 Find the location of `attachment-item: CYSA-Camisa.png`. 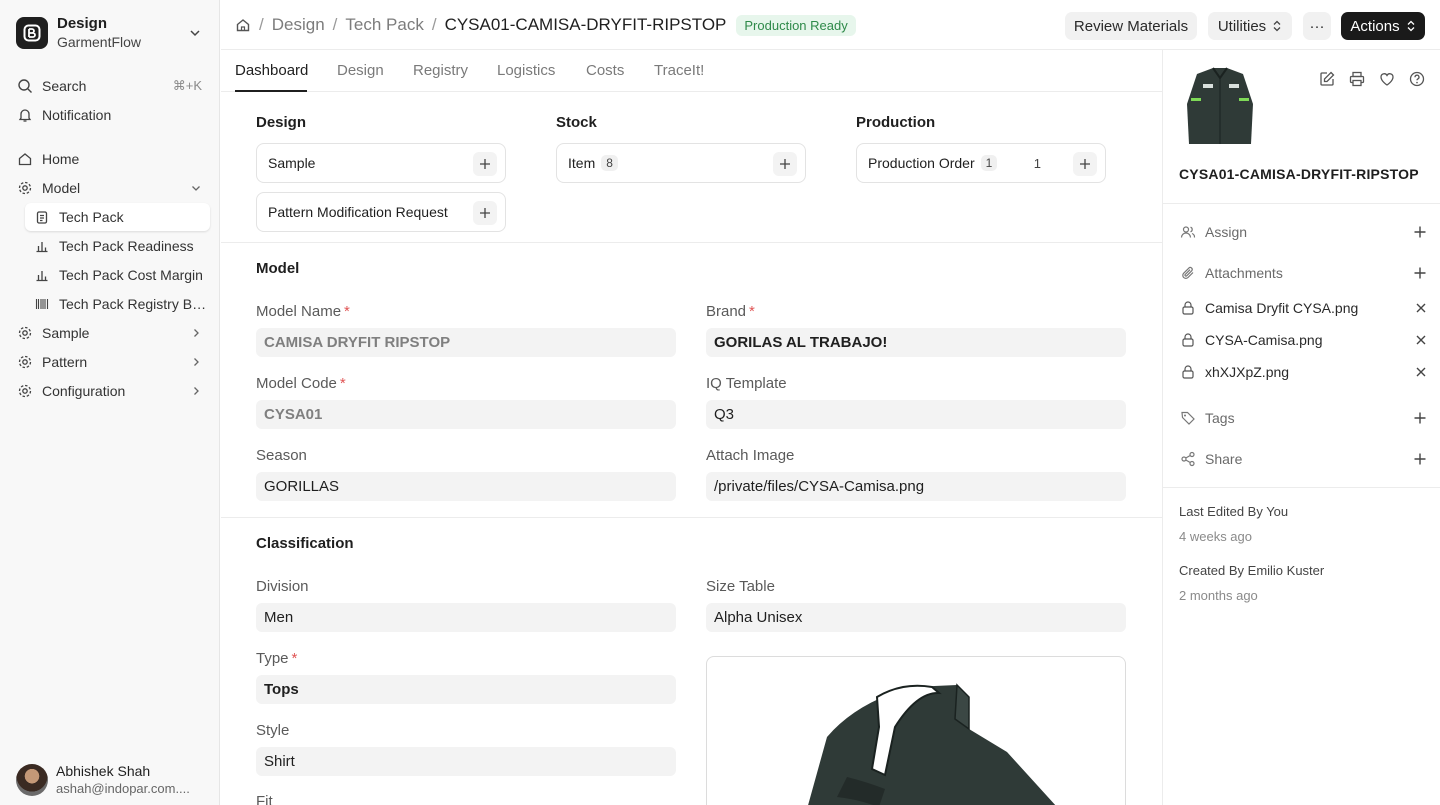

attachment-item: CYSA-Camisa.png is located at coordinates (1303, 340).